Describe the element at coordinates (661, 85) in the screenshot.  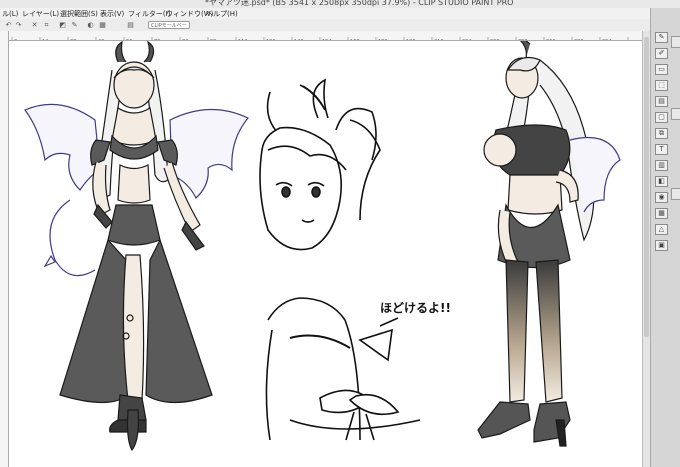
I see `select-icon: ⬚` at that location.